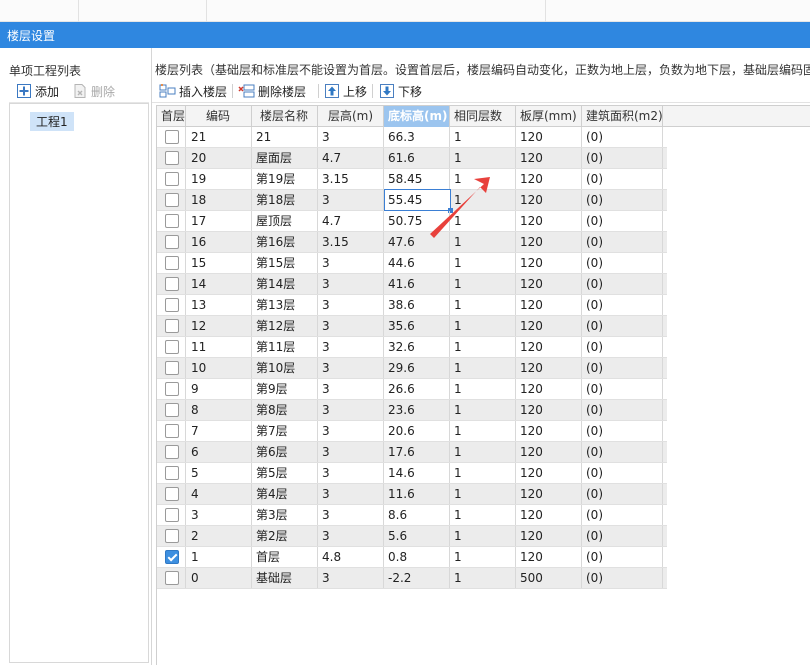 This screenshot has height=665, width=810. I want to click on cell-base-elevation: 26.6, so click(417, 389).